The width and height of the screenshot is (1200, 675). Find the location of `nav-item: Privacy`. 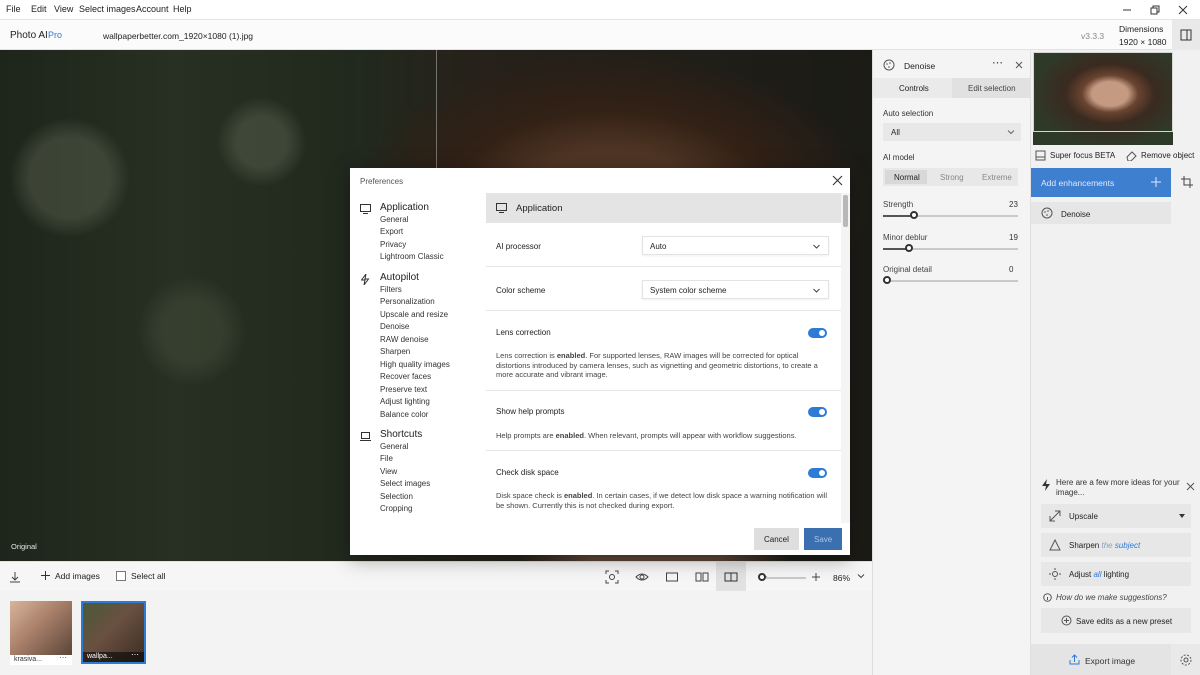

nav-item: Privacy is located at coordinates (393, 244).